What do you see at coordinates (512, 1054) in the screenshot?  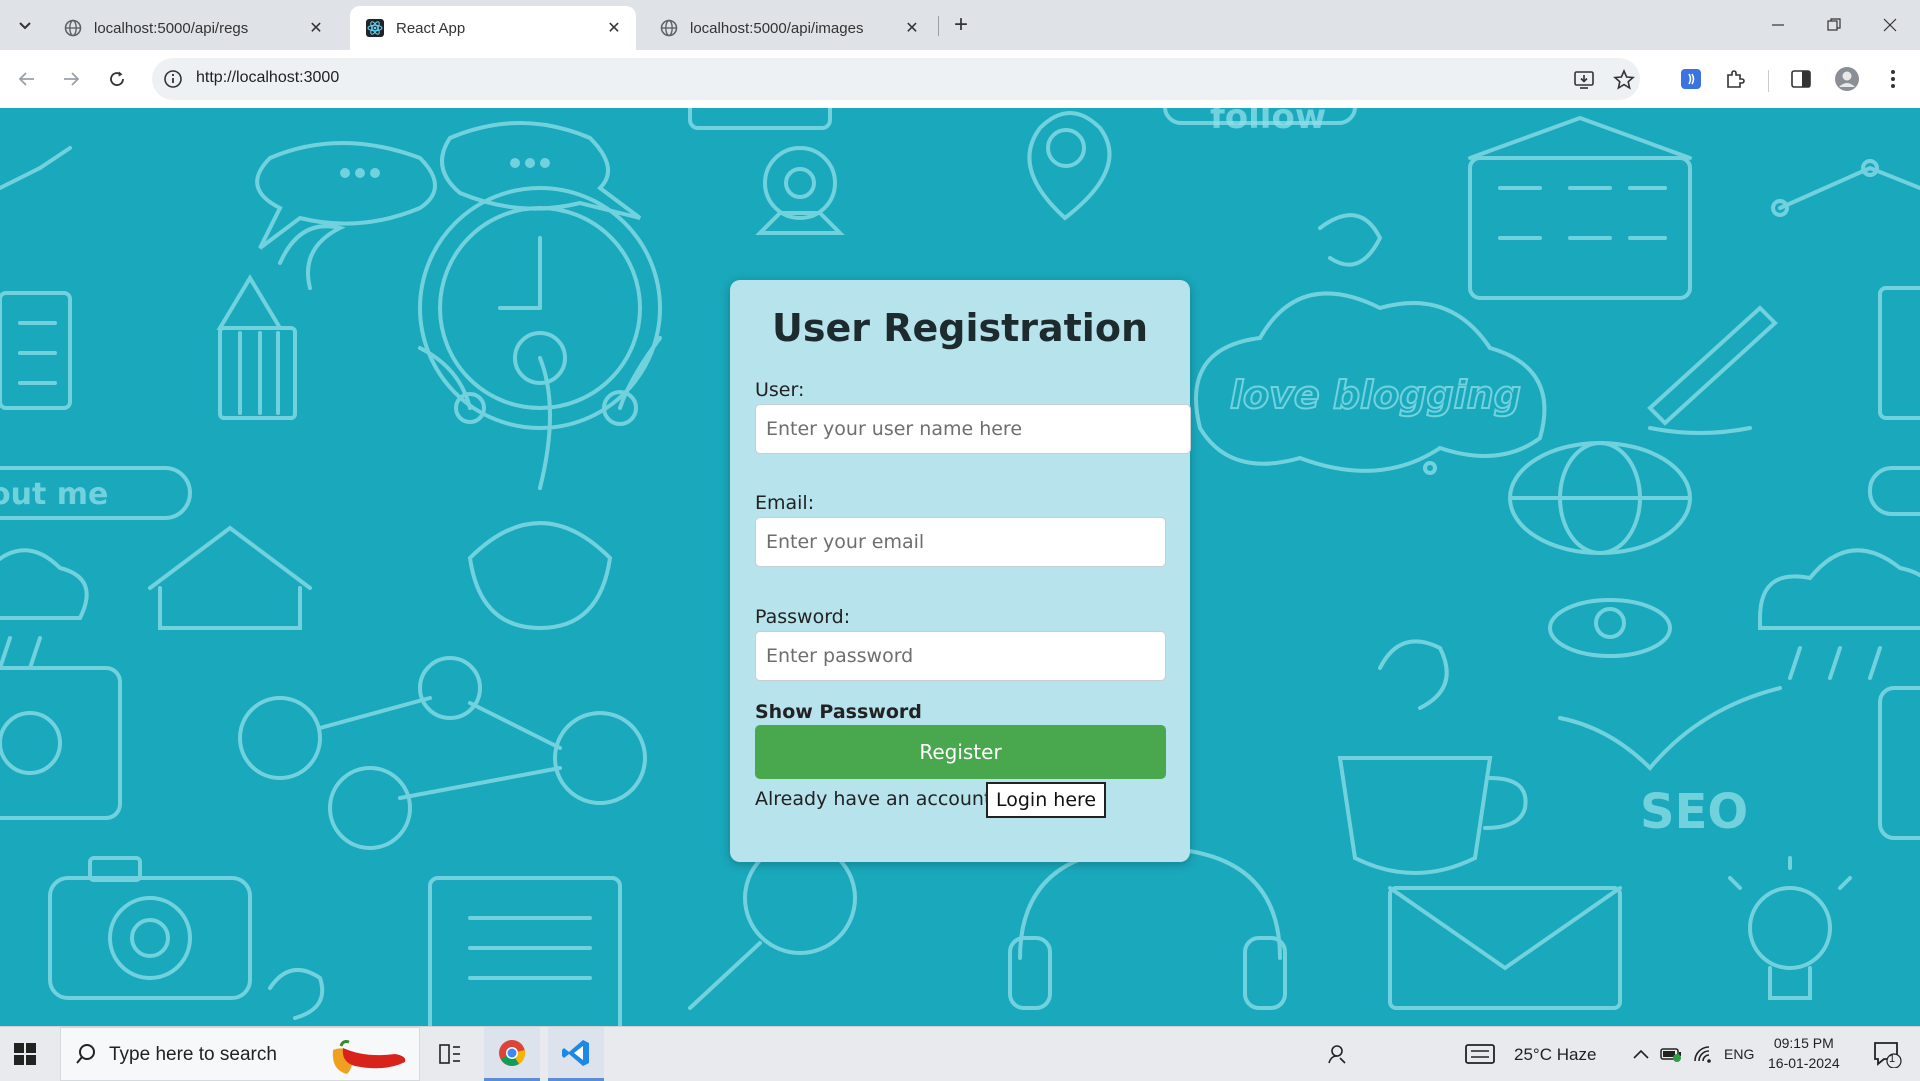 I see `chrome-taskbar-icon` at bounding box center [512, 1054].